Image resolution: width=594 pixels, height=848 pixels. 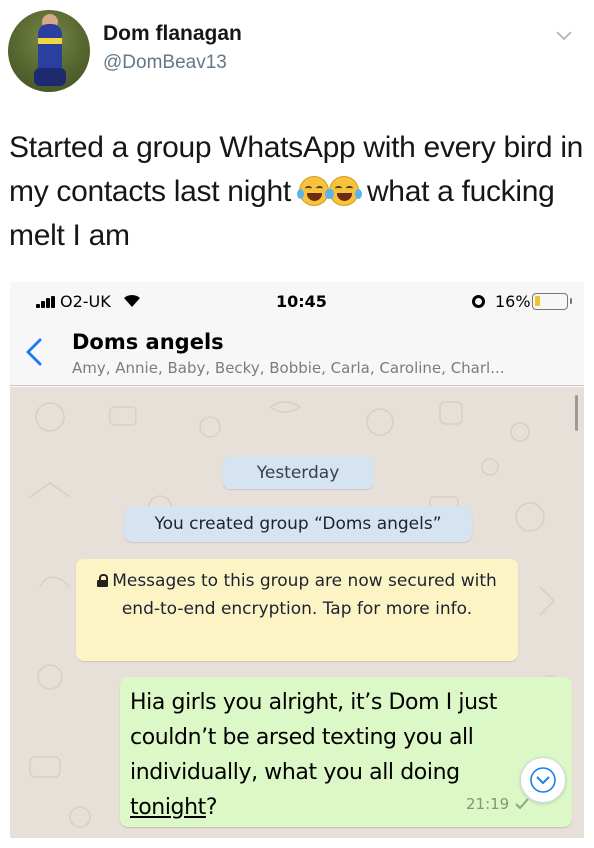 What do you see at coordinates (488, 804) in the screenshot?
I see `message-timestamp: 21:19` at bounding box center [488, 804].